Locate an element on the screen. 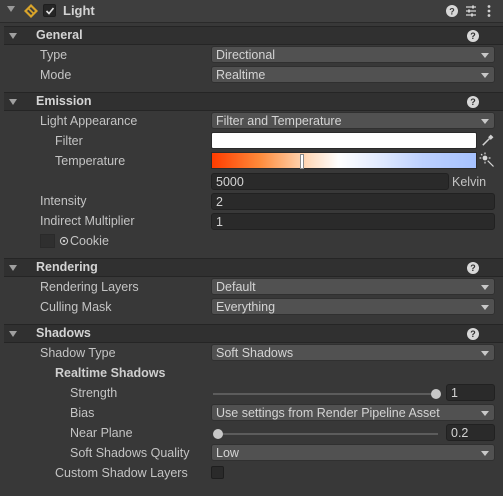 This screenshot has height=496, width=503. section-title: Shadows is located at coordinates (63, 333).